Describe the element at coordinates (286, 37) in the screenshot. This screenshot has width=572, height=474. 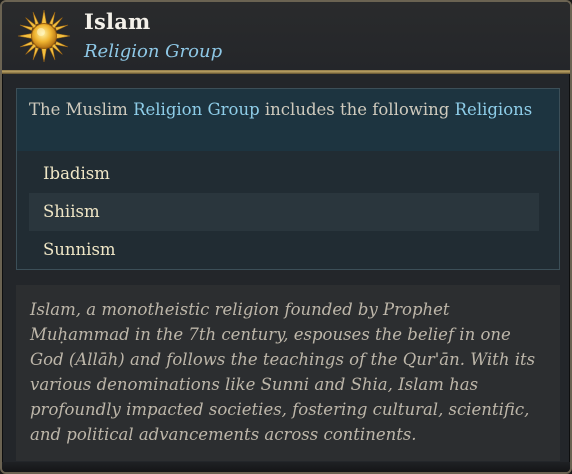
I see `tooltip-header: Islam Religion Group` at that location.